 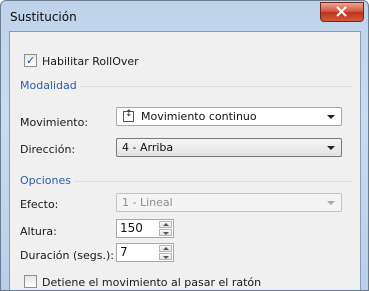 I want to click on altura-value: 150, so click(x=131, y=228).